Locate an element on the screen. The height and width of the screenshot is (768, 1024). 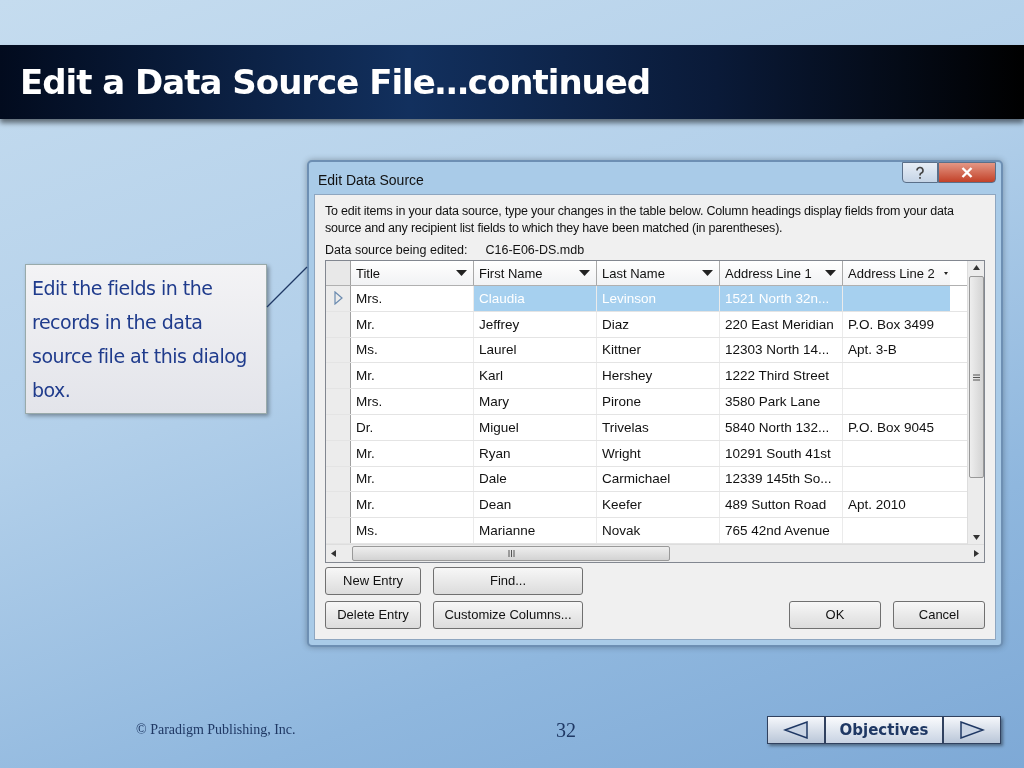
slide-title: Edit a Data Source File…continued is located at coordinates (335, 82).